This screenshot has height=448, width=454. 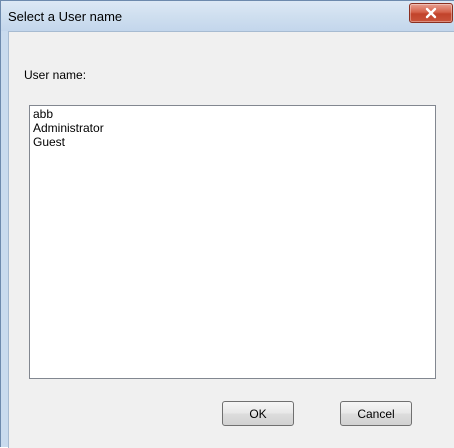 I want to click on cancel-button: Cancel, so click(x=376, y=413).